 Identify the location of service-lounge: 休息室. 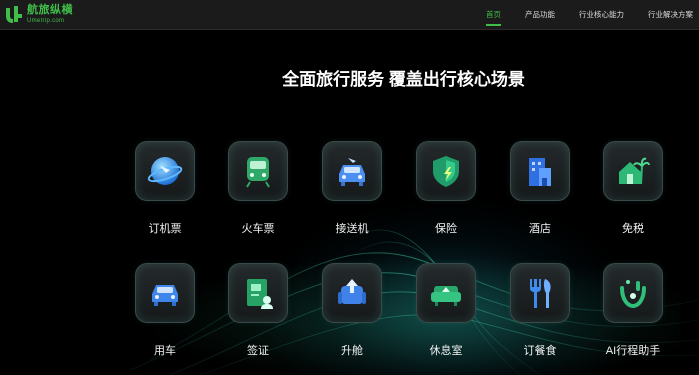
(446, 310).